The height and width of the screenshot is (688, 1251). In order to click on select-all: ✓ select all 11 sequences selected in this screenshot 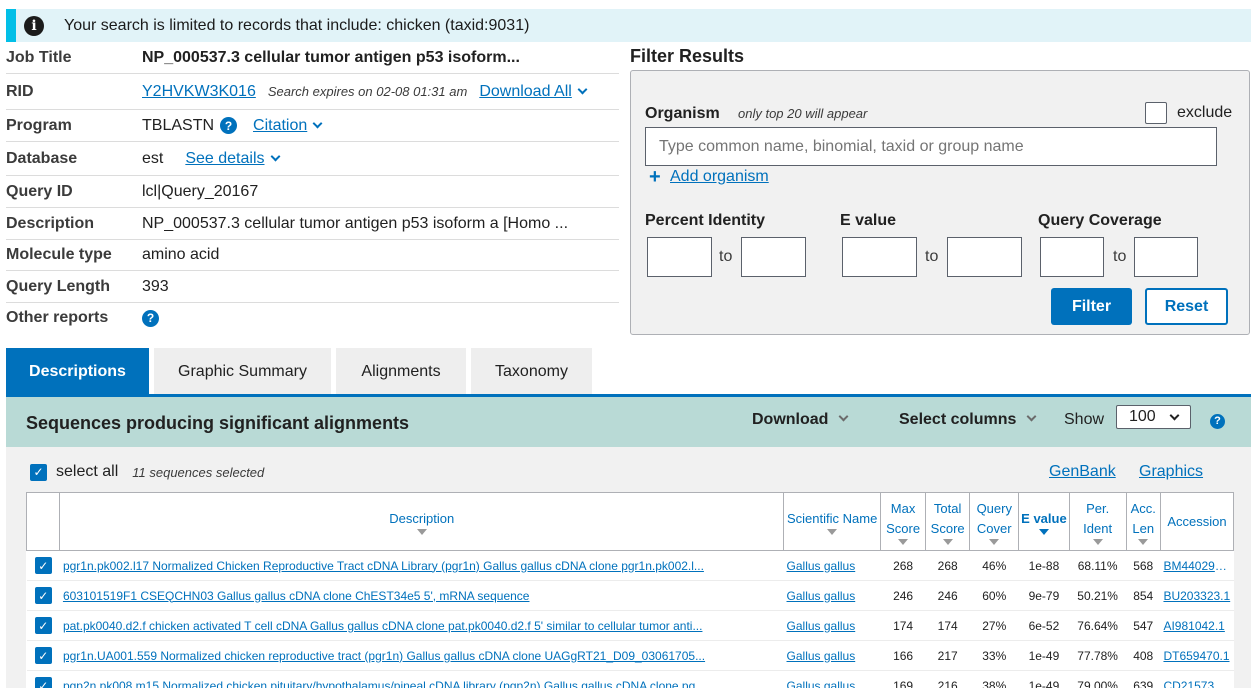, I will do `click(147, 472)`.